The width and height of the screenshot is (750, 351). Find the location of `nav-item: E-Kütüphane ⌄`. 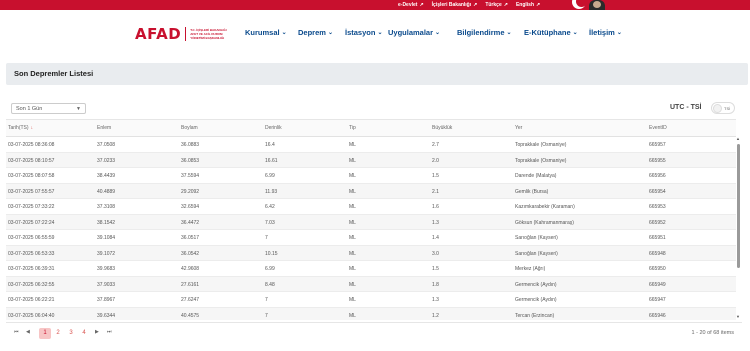

nav-item: E-Kütüphane ⌄ is located at coordinates (551, 32).